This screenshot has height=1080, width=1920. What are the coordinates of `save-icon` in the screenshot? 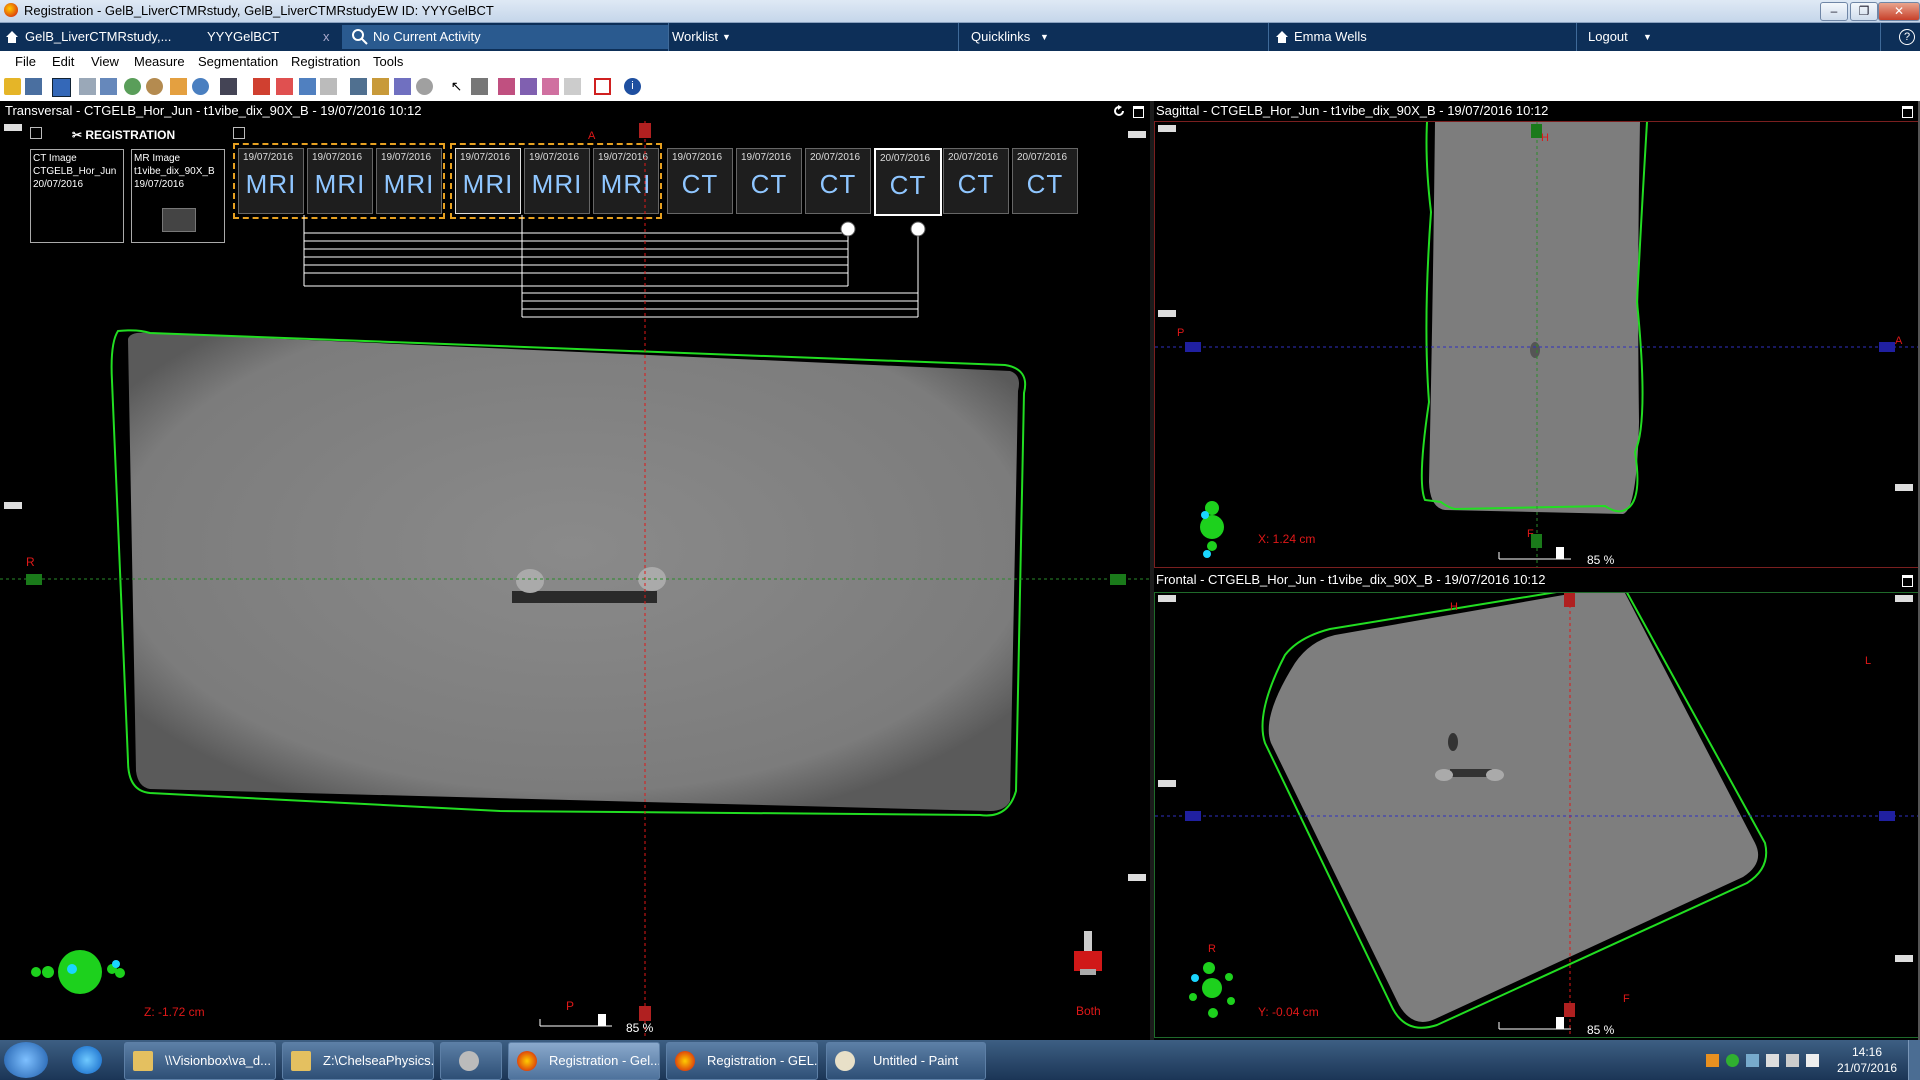 It's located at (33, 86).